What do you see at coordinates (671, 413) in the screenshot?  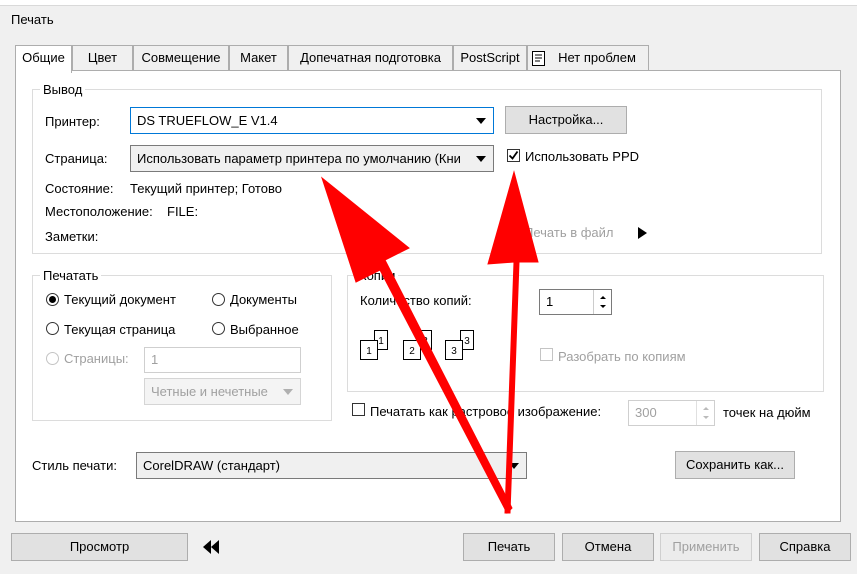 I see `dpi-input: 300` at bounding box center [671, 413].